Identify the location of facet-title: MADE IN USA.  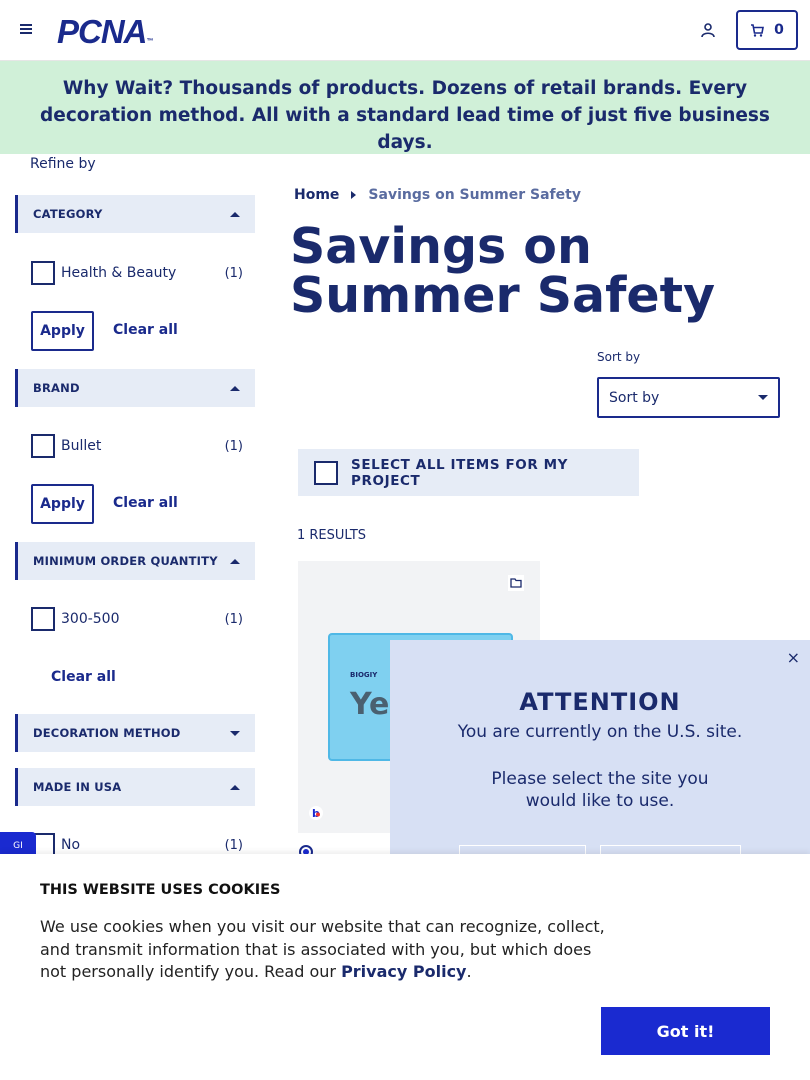
(77, 787).